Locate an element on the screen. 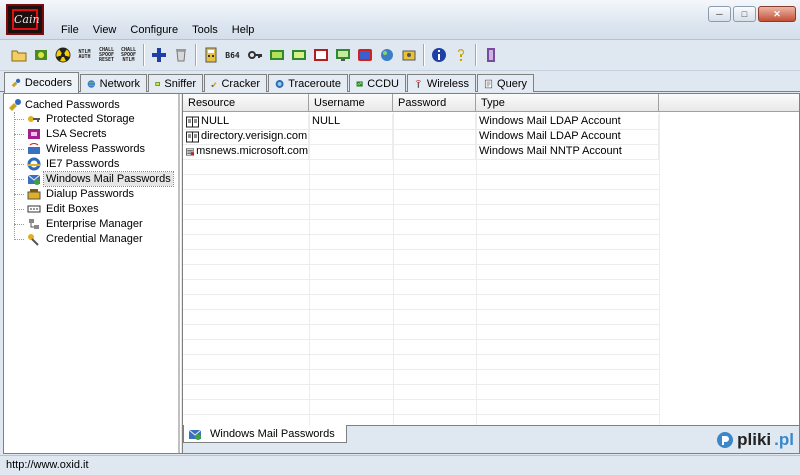 This screenshot has height=475, width=800. chall-spoof-ntlm-button: CHALL SPOOF NTLM is located at coordinates (128, 55).